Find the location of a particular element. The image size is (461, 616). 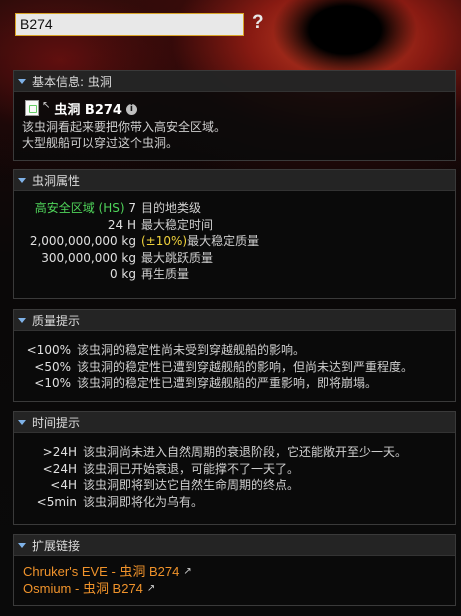

attribute-row: 2,000,000,000 kg (±10%)最大稳定质量 is located at coordinates (230, 241).